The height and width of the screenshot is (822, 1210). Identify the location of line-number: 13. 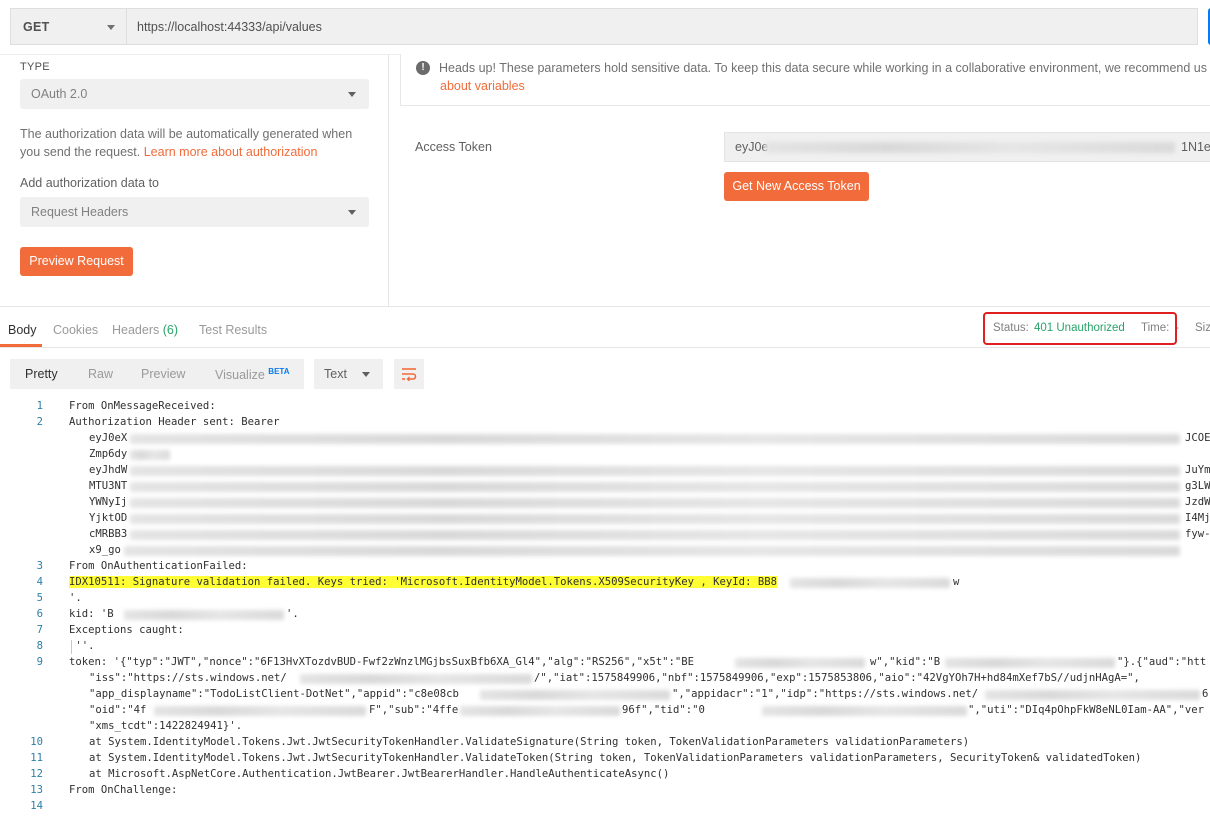
(36, 790).